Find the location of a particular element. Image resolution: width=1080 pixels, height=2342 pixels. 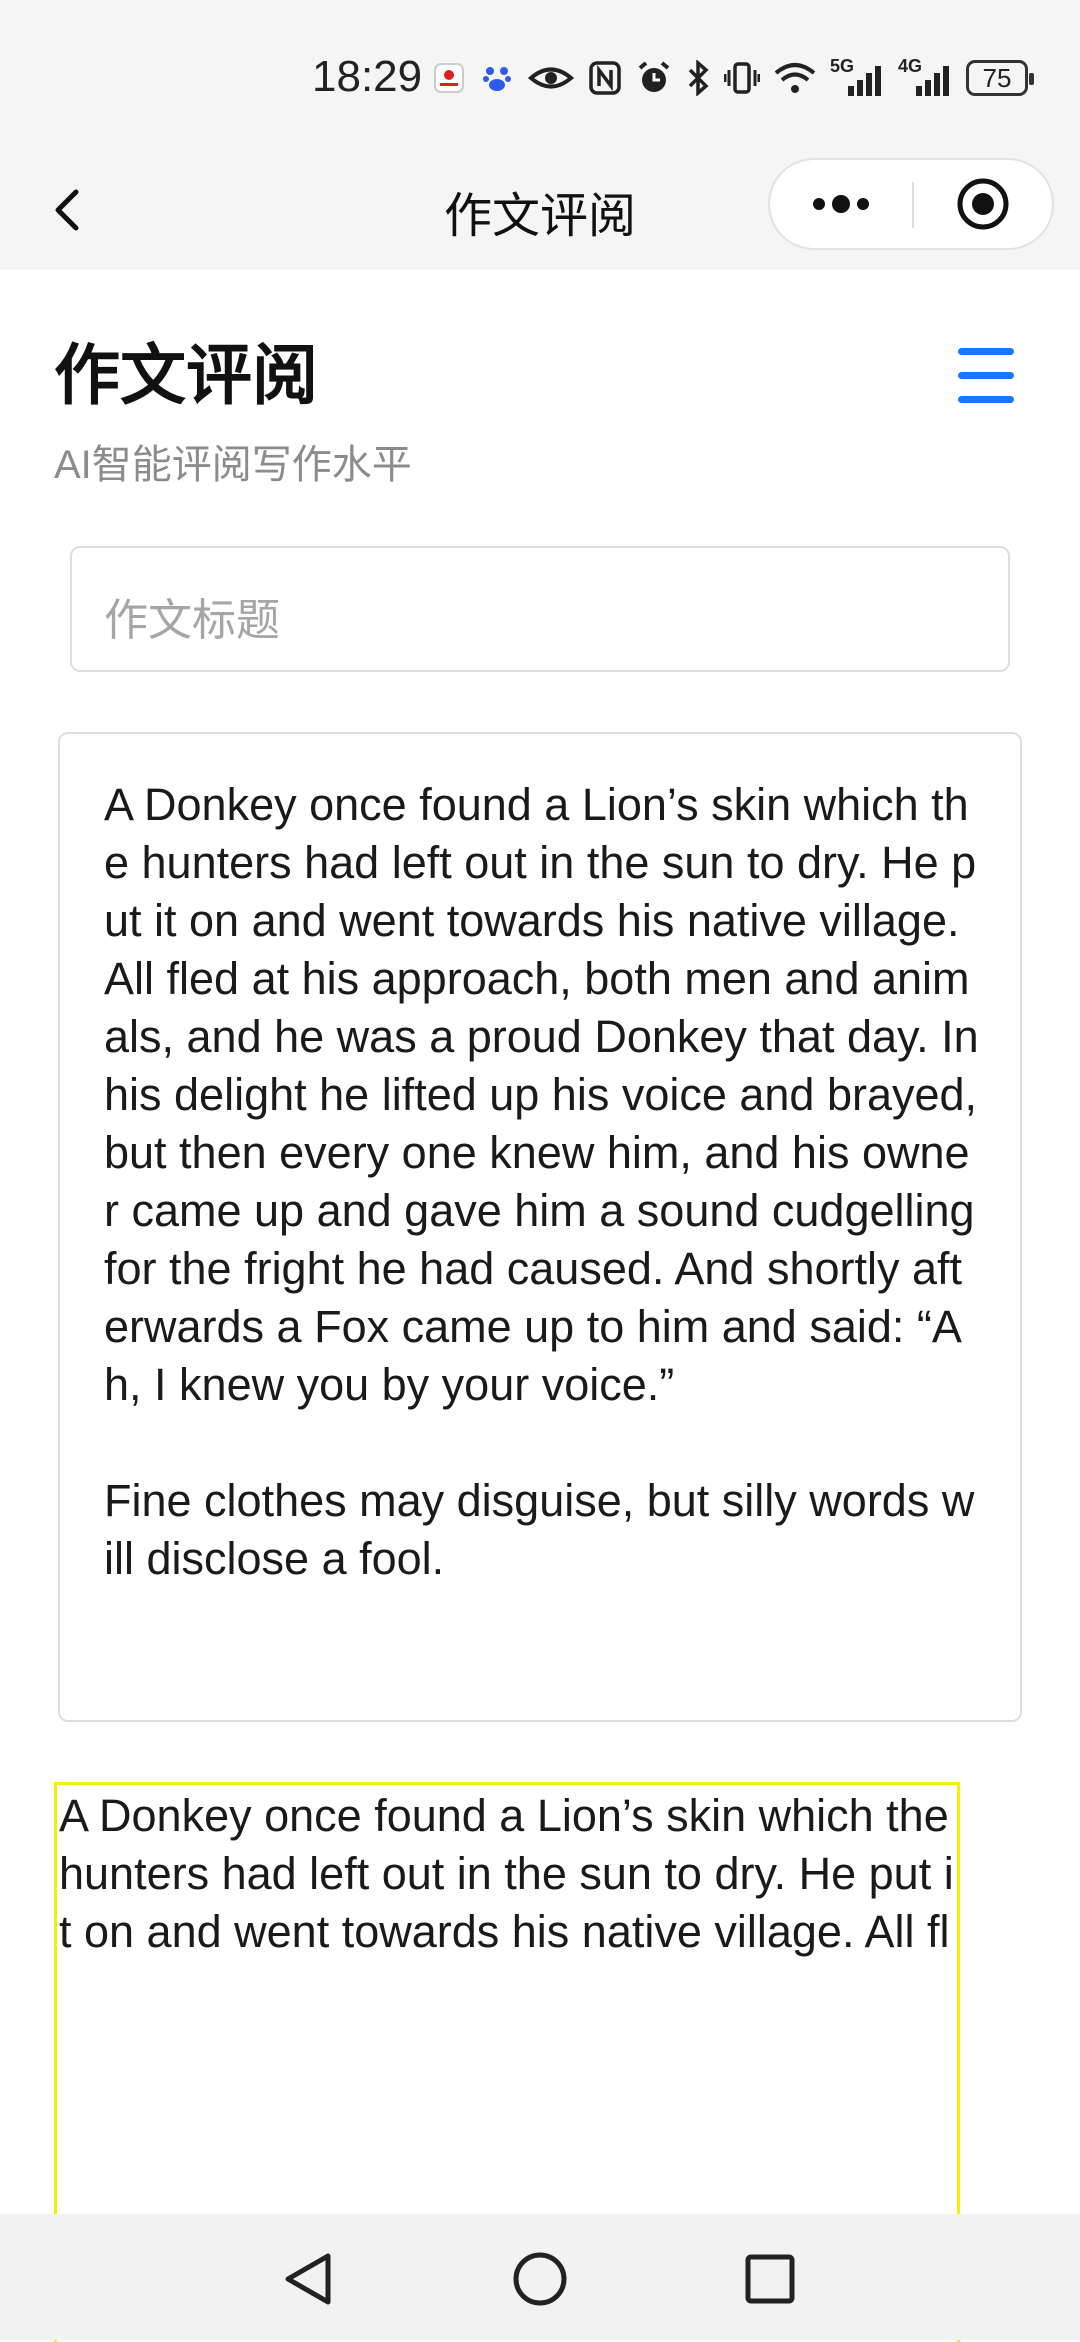

triangle-back-icon is located at coordinates (308, 2279).